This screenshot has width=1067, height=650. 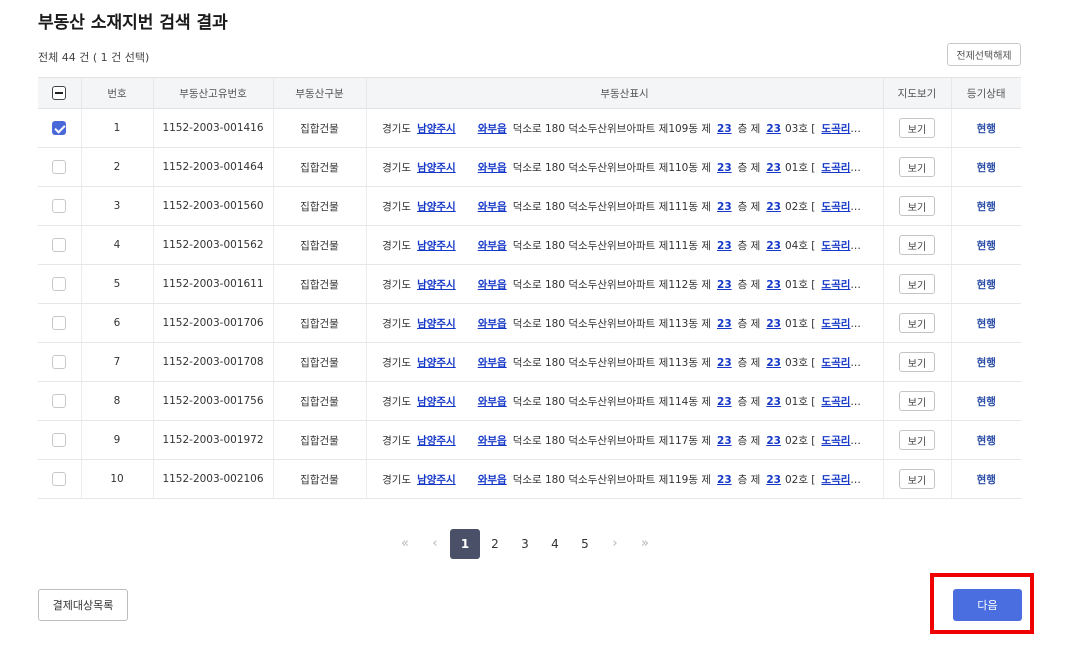 I want to click on page-3: 3, so click(x=525, y=544).